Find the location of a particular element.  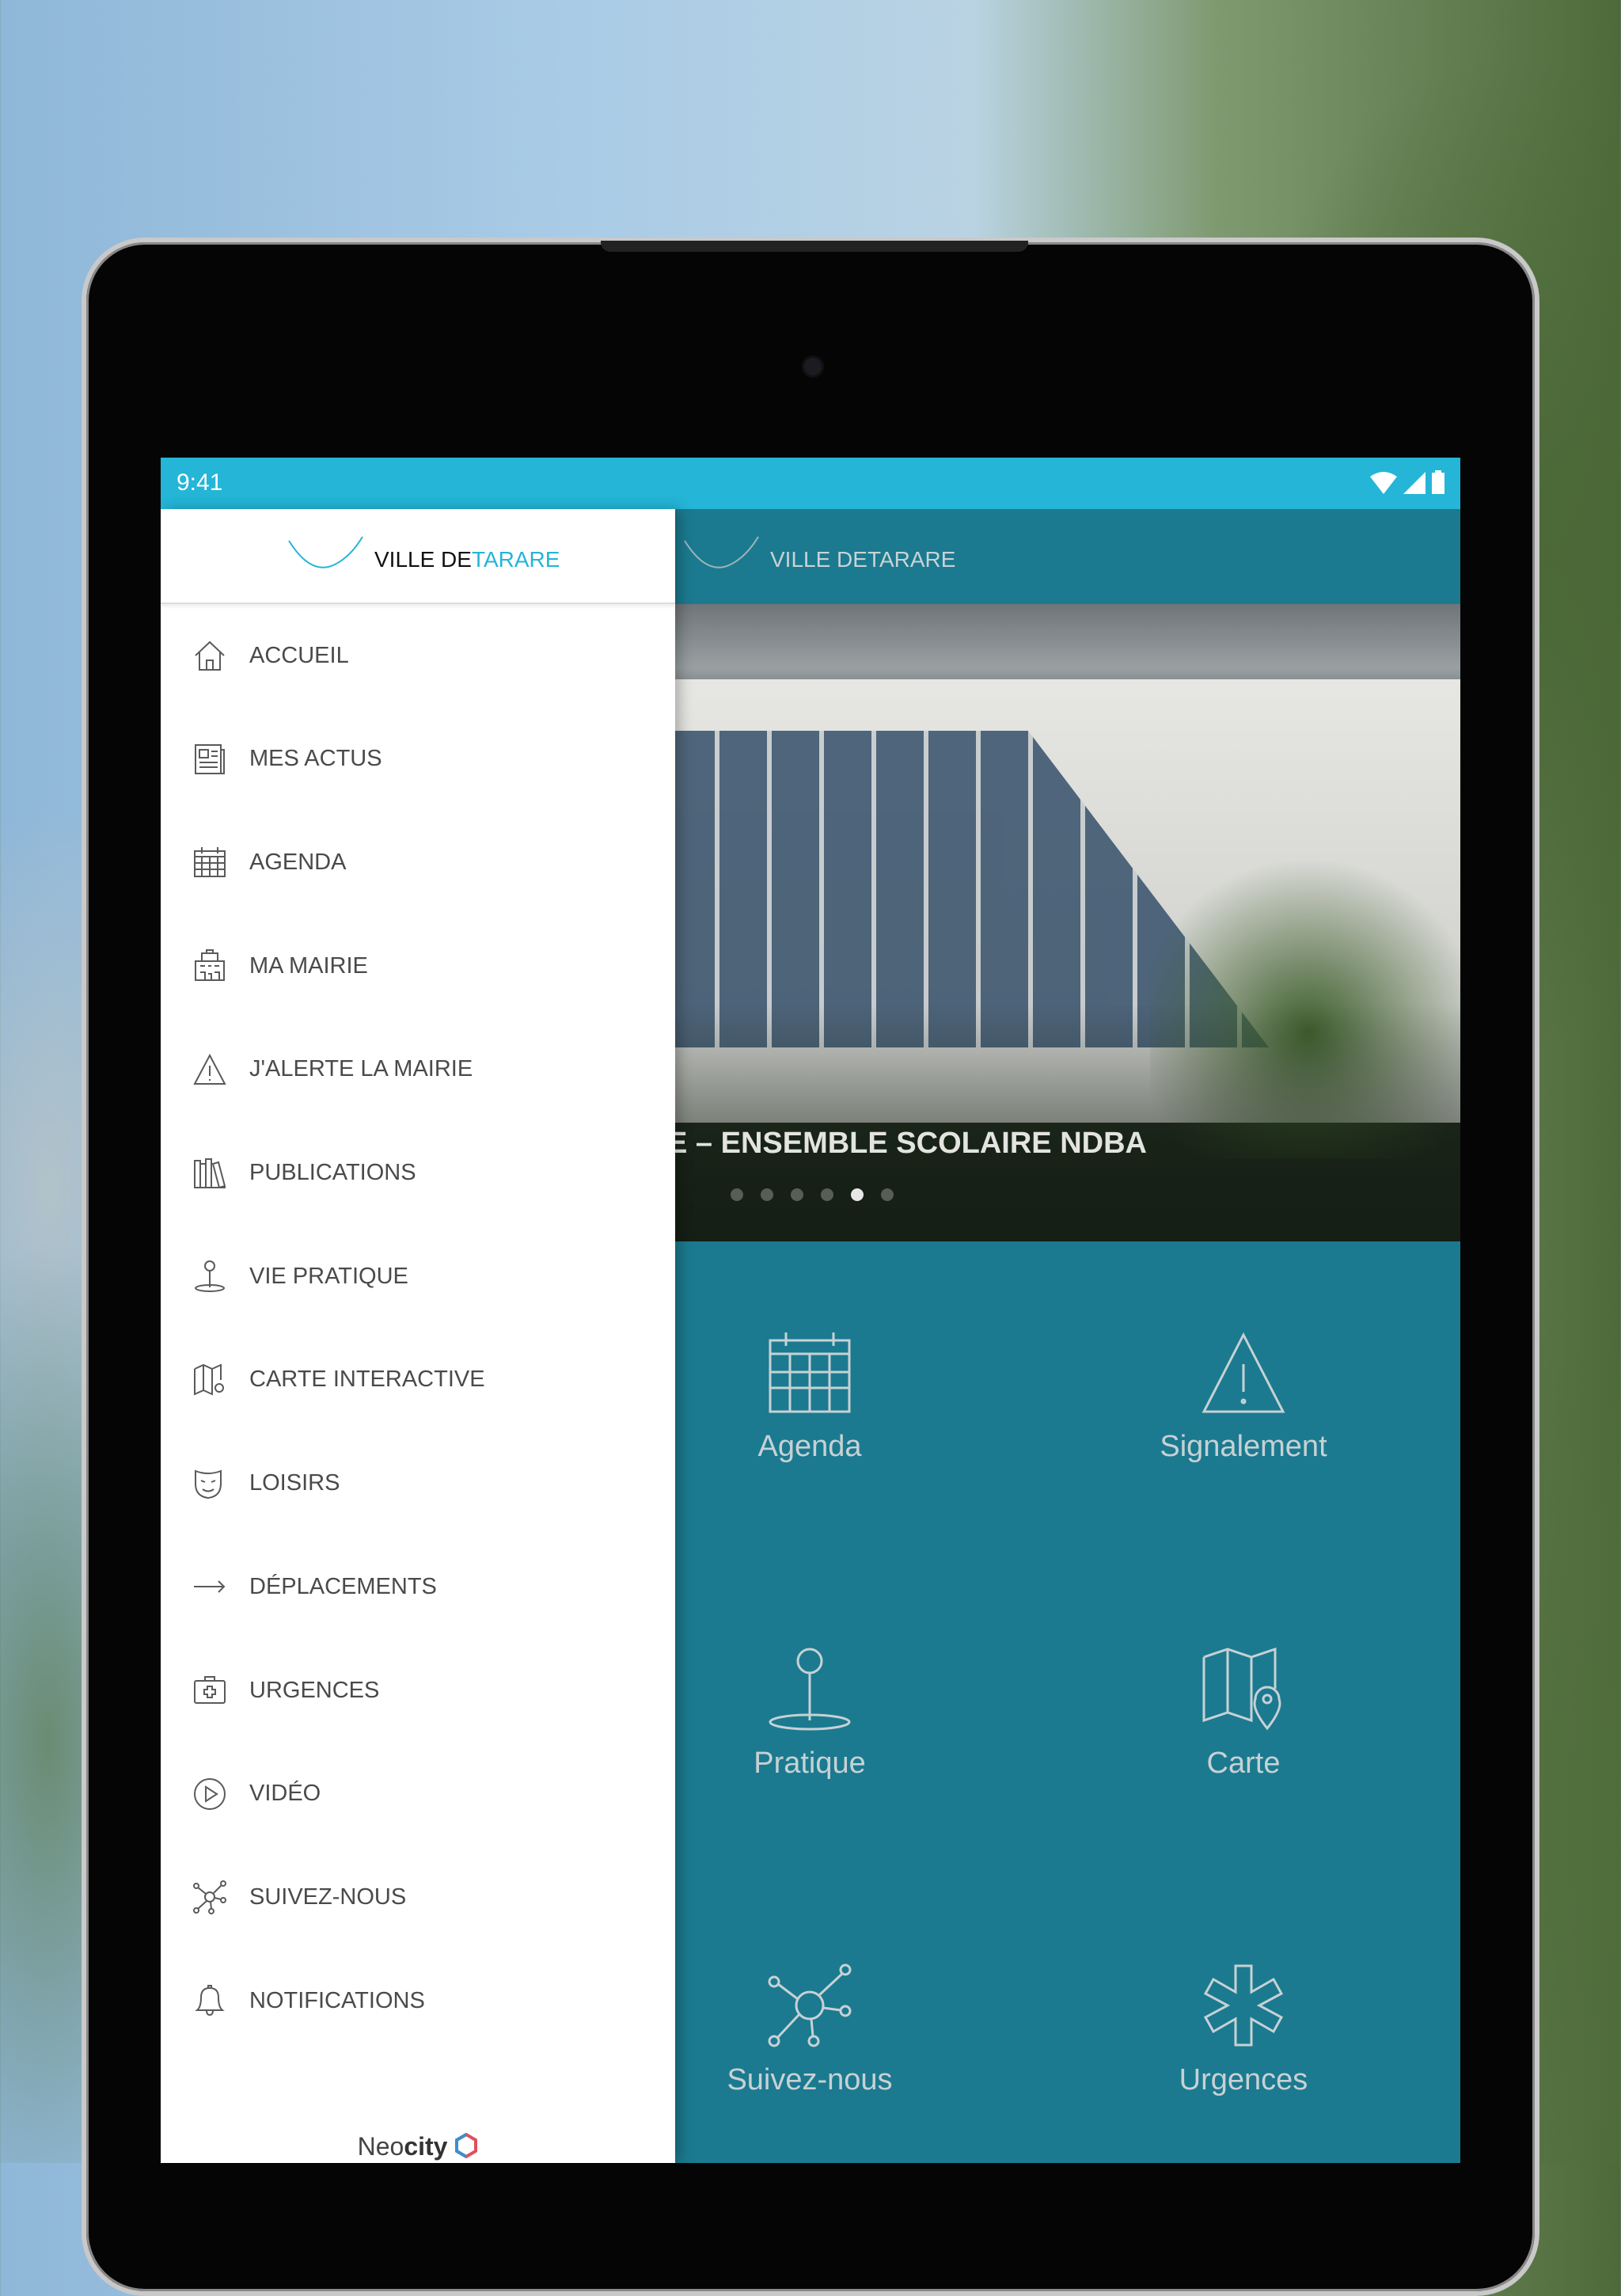

first-aid-icon is located at coordinates (210, 1690).